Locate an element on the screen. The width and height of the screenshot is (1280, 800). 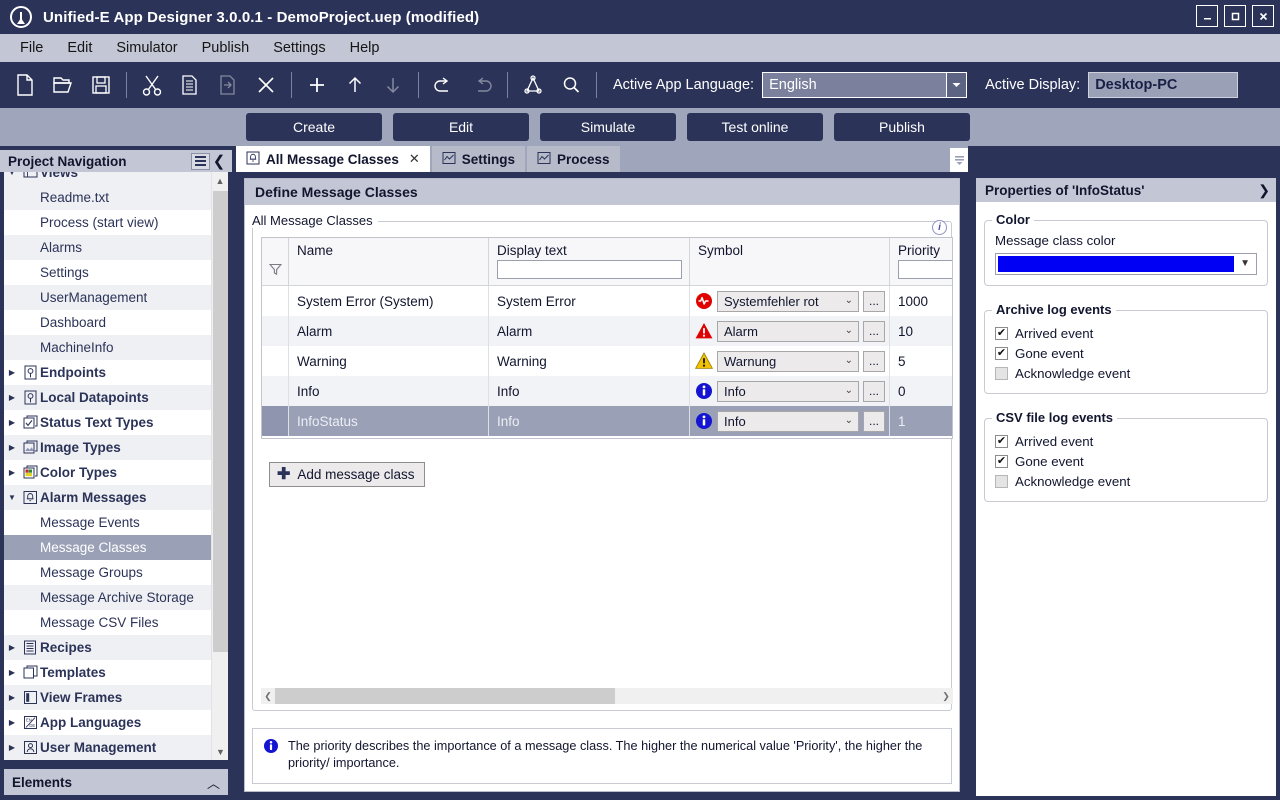
table-row: Alarm Alarm Alarm ⌄... 10 is located at coordinates (607, 331).